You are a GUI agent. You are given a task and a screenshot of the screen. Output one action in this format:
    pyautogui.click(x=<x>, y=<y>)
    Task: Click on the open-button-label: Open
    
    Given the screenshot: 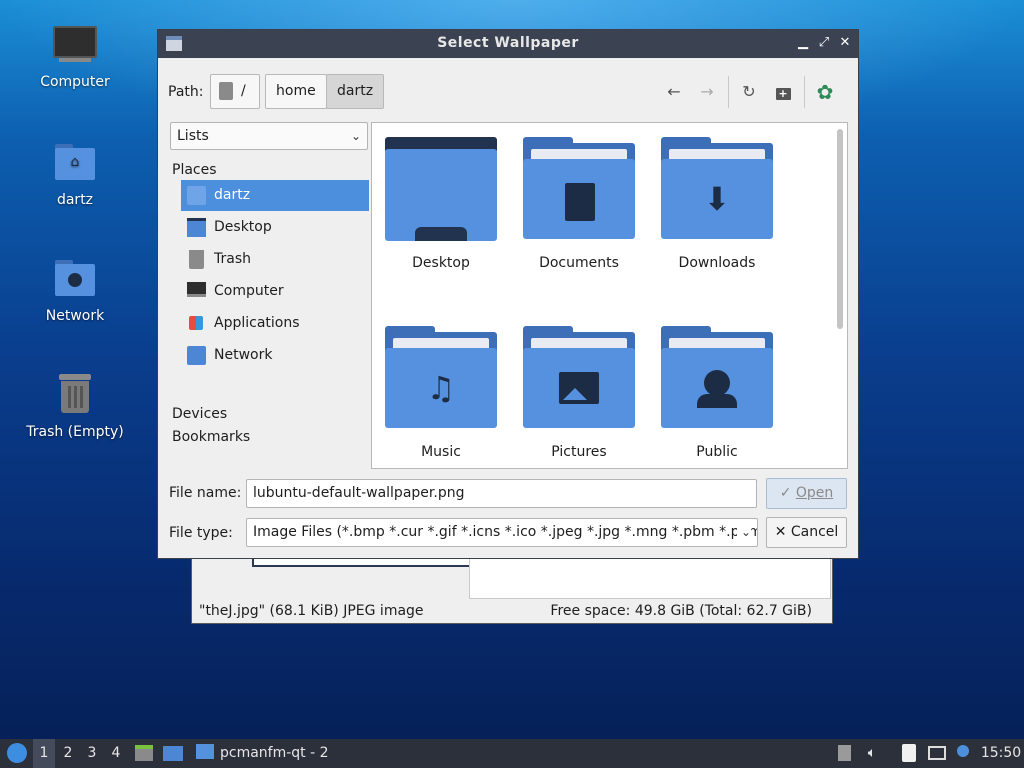 What is the action you would take?
    pyautogui.click(x=814, y=493)
    